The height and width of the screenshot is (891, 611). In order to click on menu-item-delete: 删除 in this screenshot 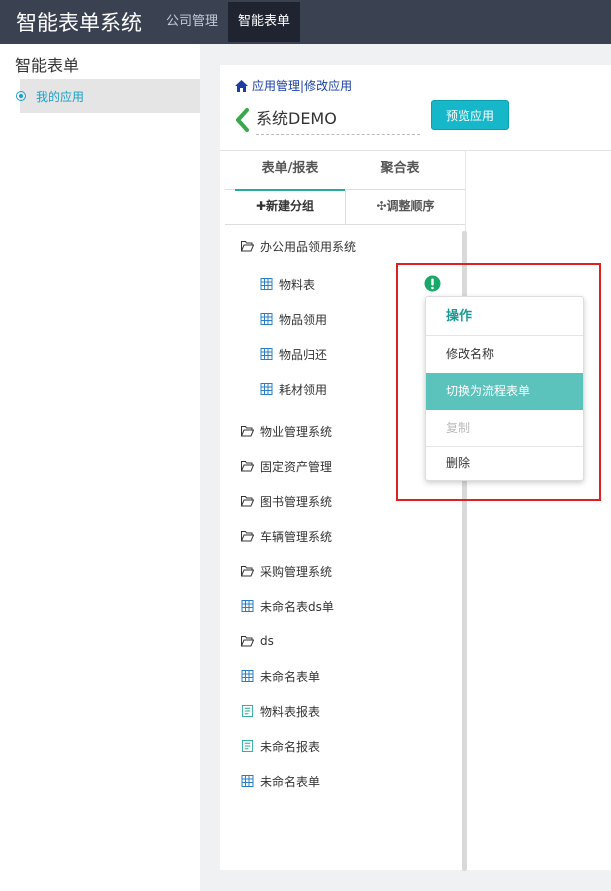, I will do `click(504, 463)`.